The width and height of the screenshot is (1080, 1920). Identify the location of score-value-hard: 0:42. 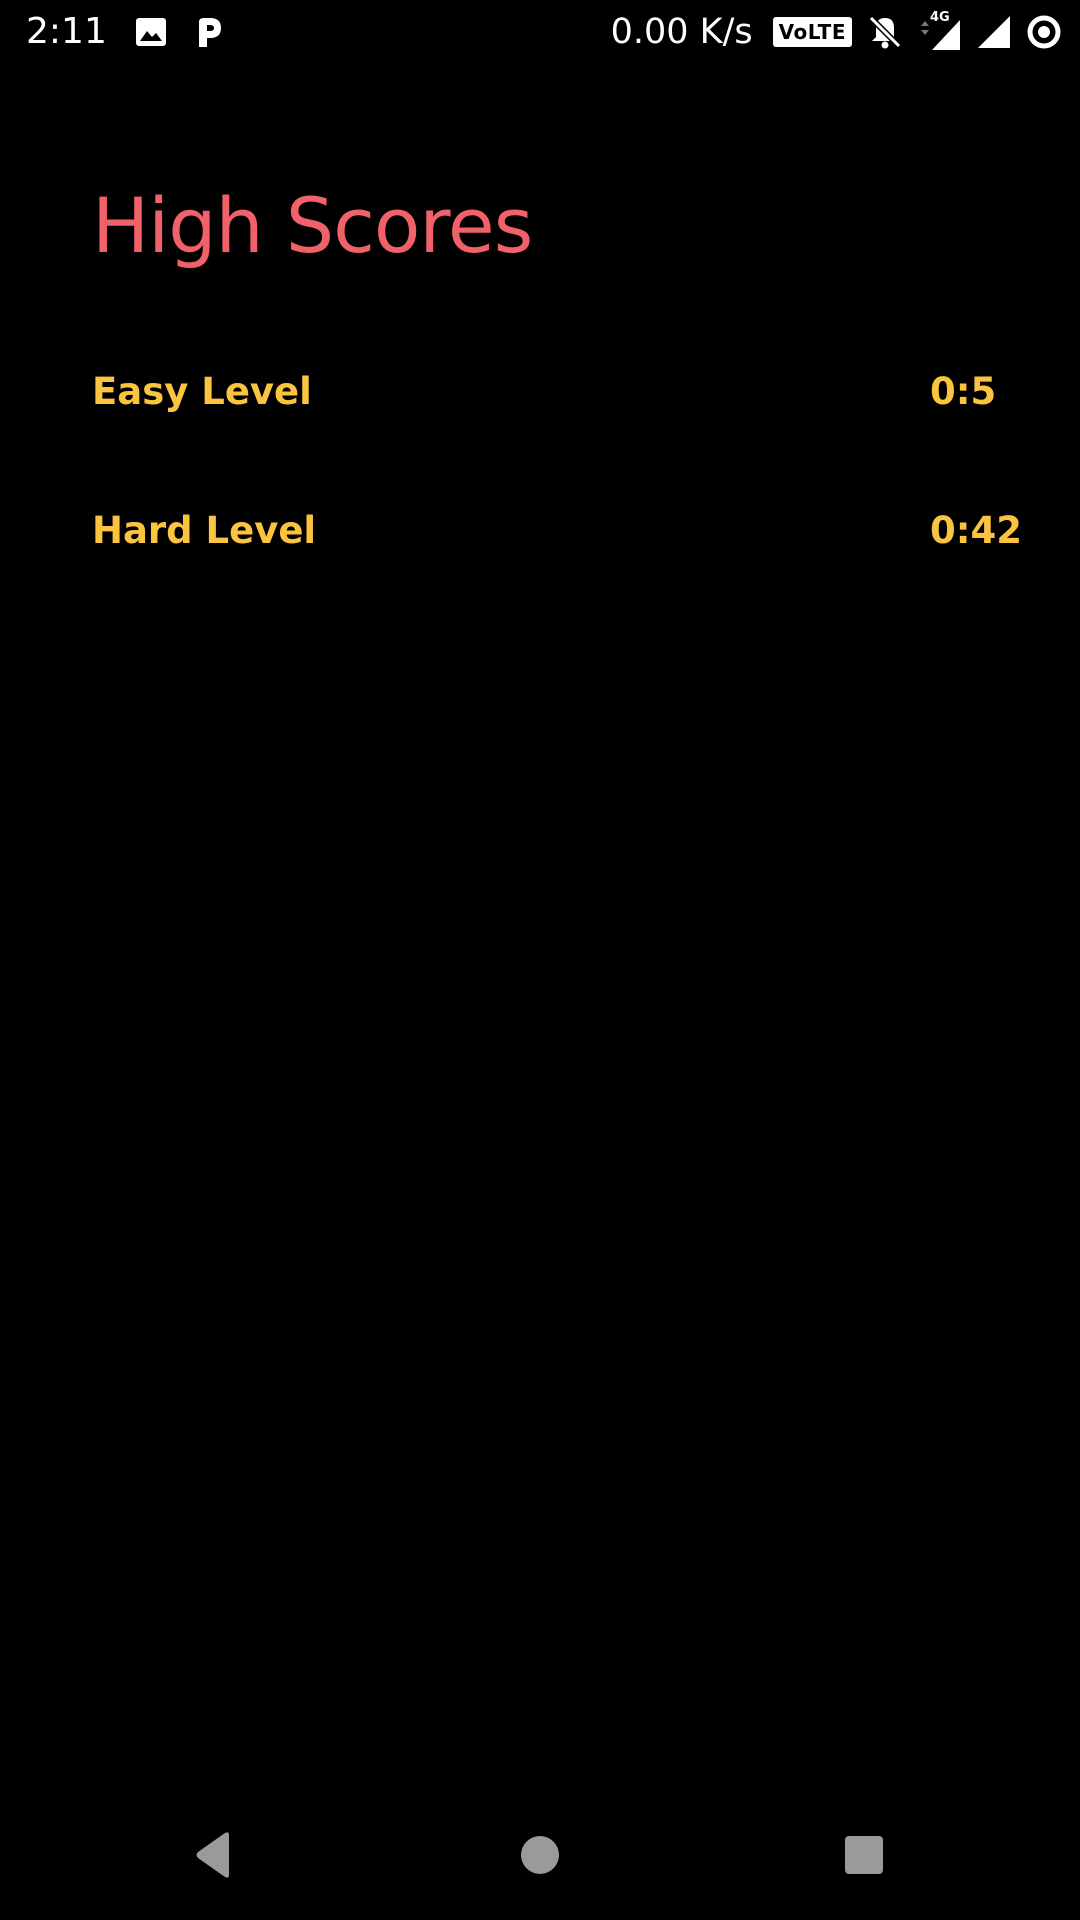
(976, 530).